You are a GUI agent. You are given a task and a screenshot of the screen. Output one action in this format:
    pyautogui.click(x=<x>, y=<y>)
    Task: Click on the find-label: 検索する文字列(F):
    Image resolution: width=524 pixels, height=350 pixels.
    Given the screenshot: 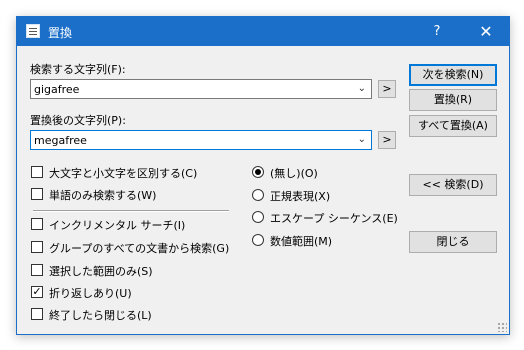 What is the action you would take?
    pyautogui.click(x=78, y=69)
    